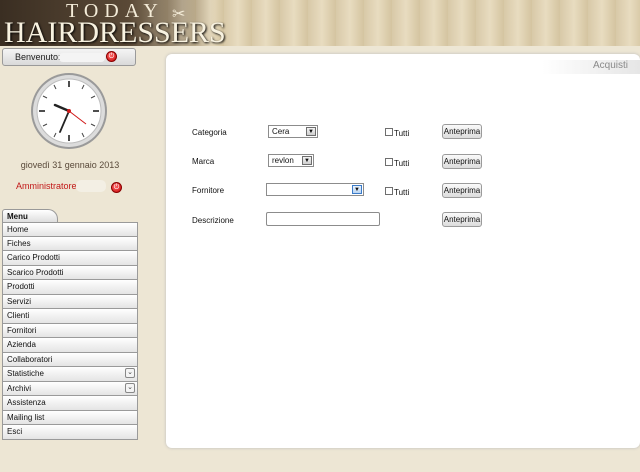  I want to click on descrizione-anteprima-button: Anteprima, so click(462, 219).